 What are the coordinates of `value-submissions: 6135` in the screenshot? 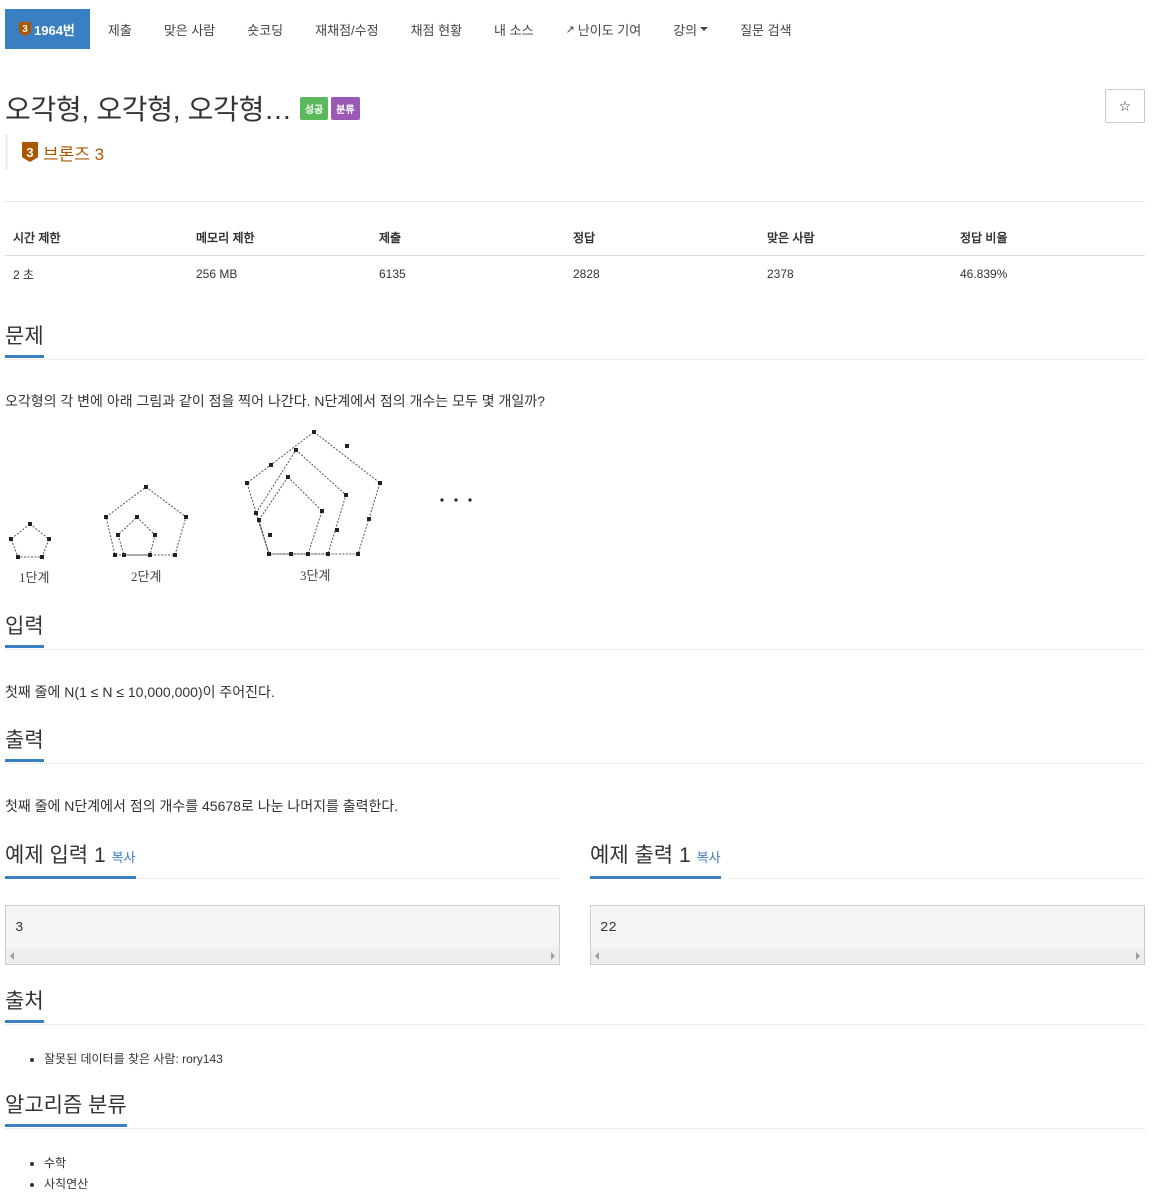 It's located at (392, 274).